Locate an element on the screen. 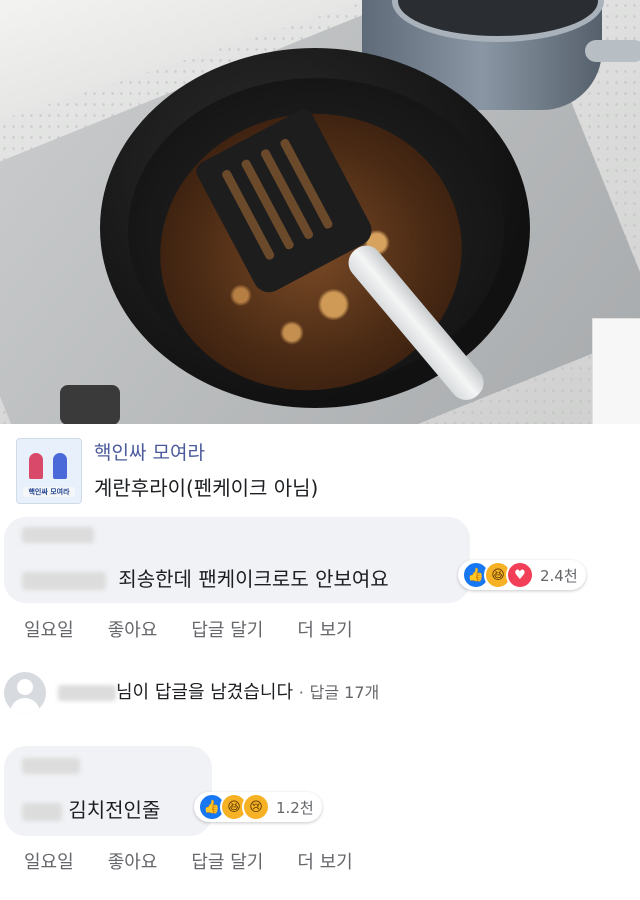 The width and height of the screenshot is (640, 900). reply-notice-text: 님이 답글을 남겼습니다 is located at coordinates (205, 692).